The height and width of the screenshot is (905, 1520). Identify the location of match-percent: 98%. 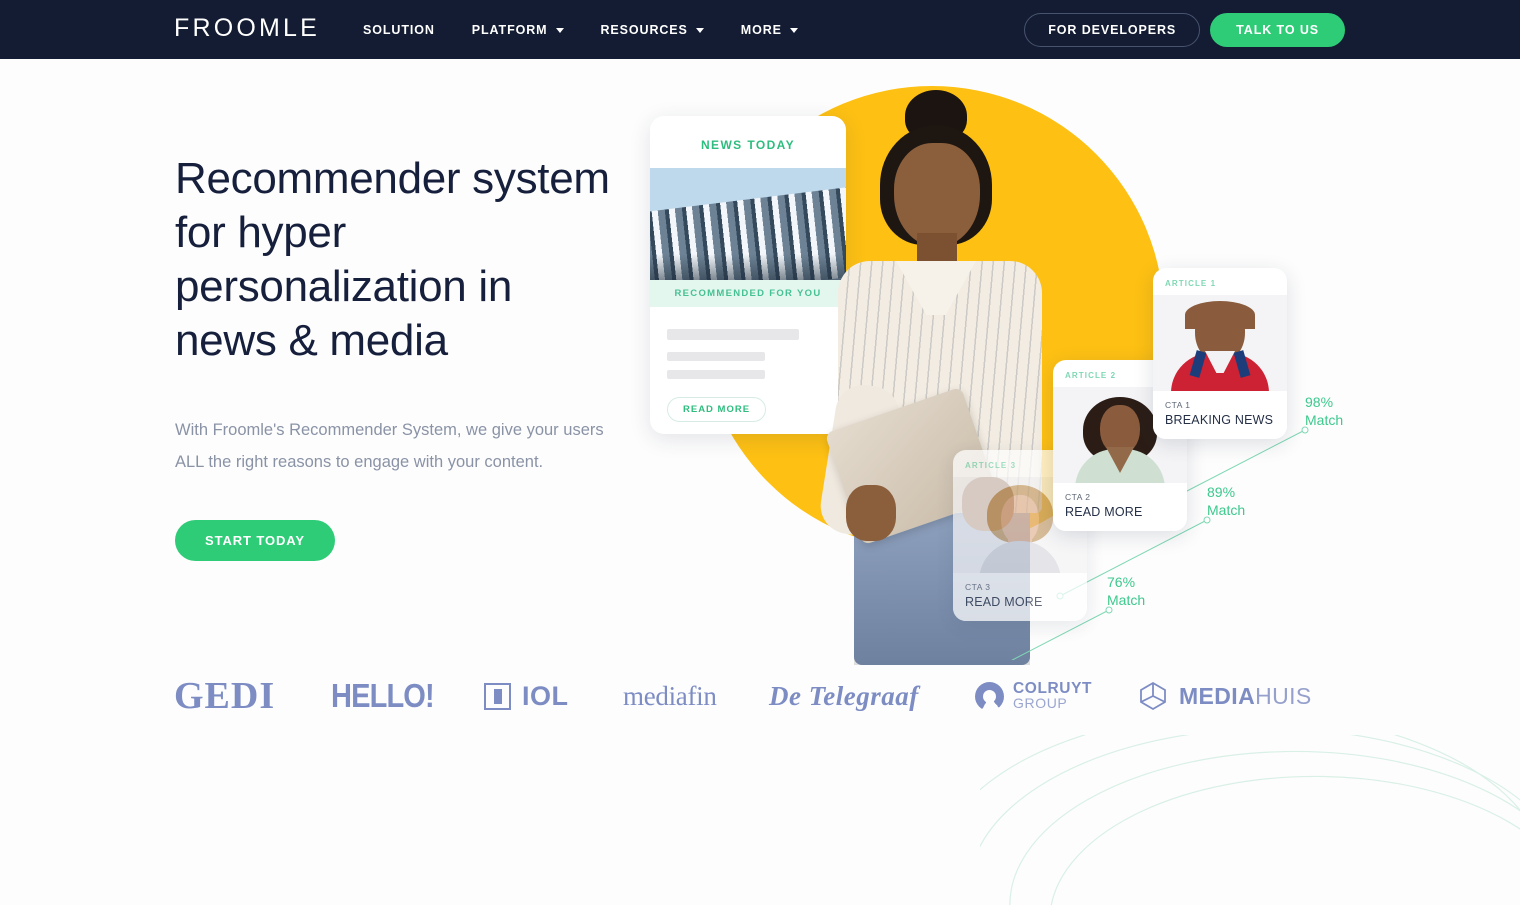
(1319, 402).